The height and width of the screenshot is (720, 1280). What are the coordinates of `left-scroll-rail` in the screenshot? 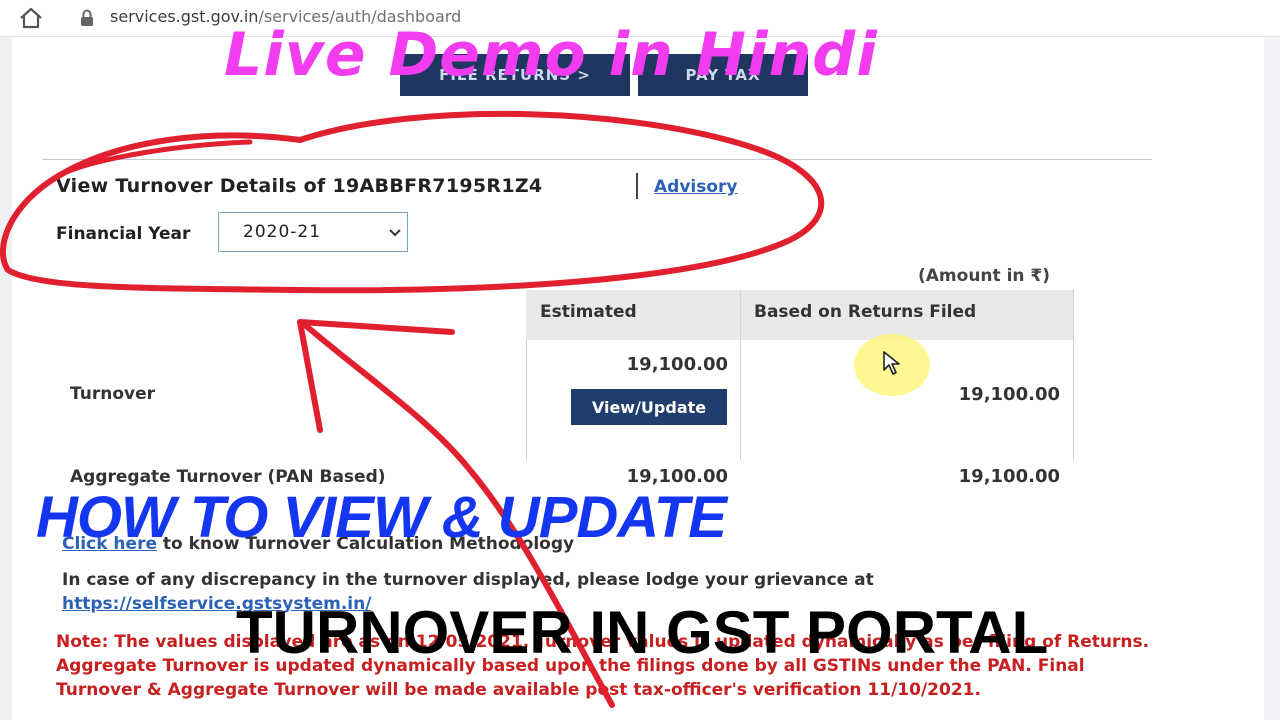 It's located at (6, 378).